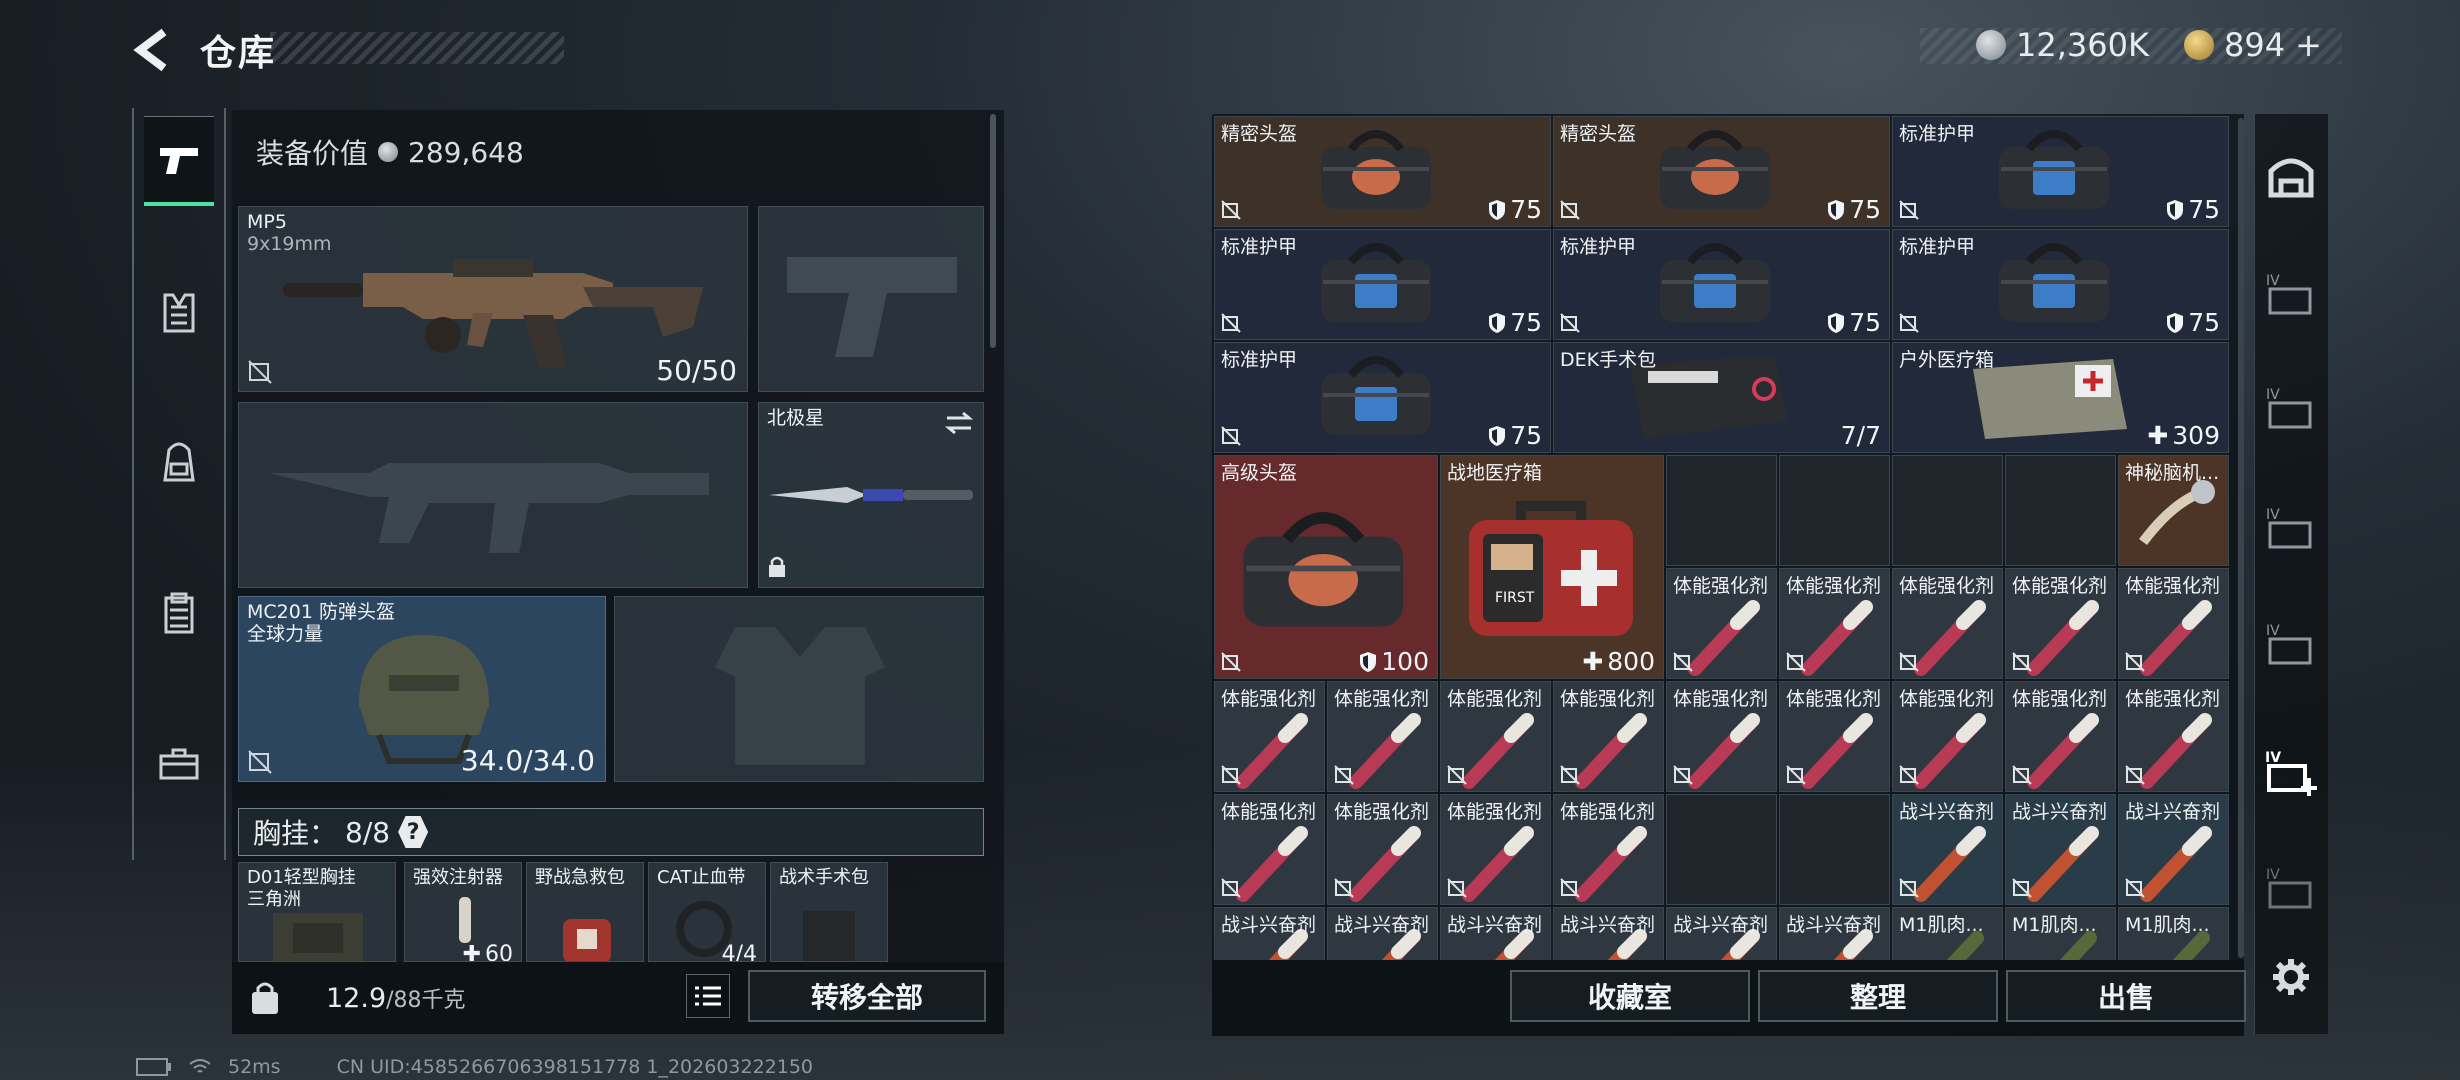  Describe the element at coordinates (2158, 435) in the screenshot. I see `heal-plus-icon: ✚` at that location.